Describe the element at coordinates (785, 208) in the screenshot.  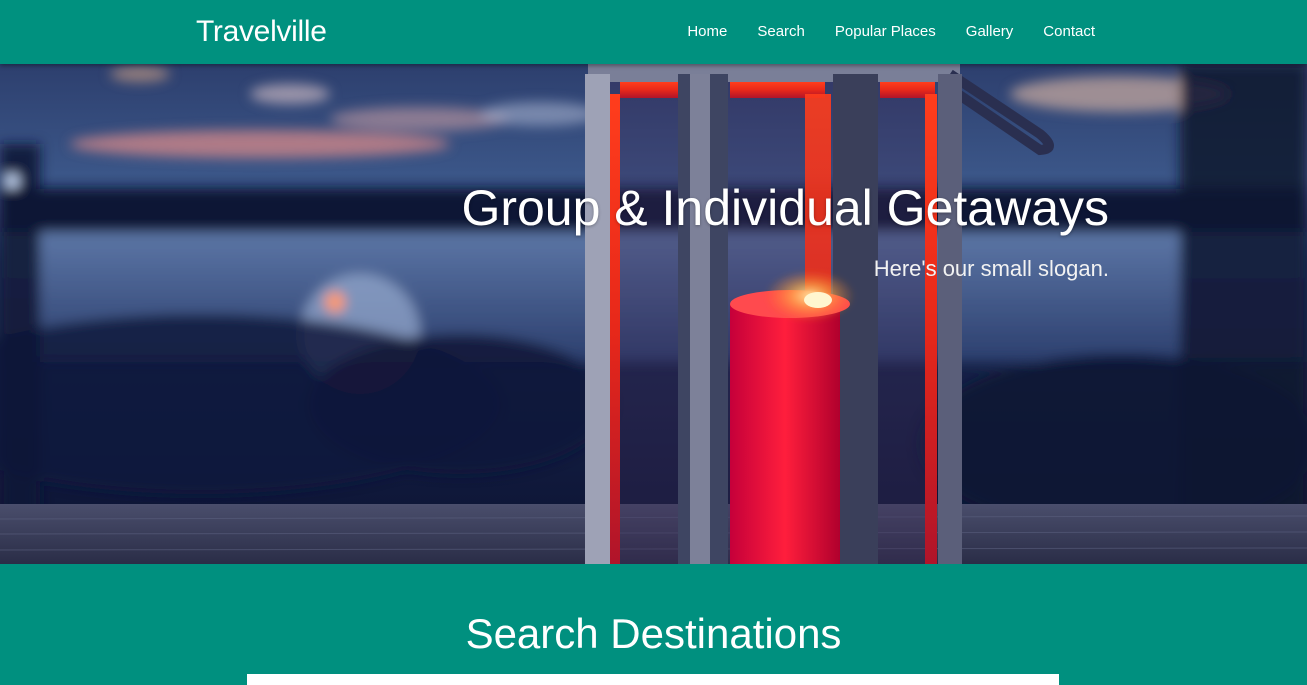
I see `hero-title: Group & Individual Getaways` at that location.